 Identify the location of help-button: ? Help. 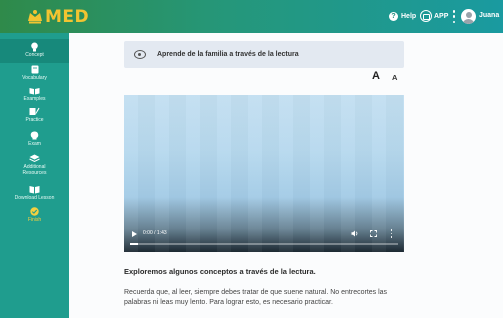
(402, 16).